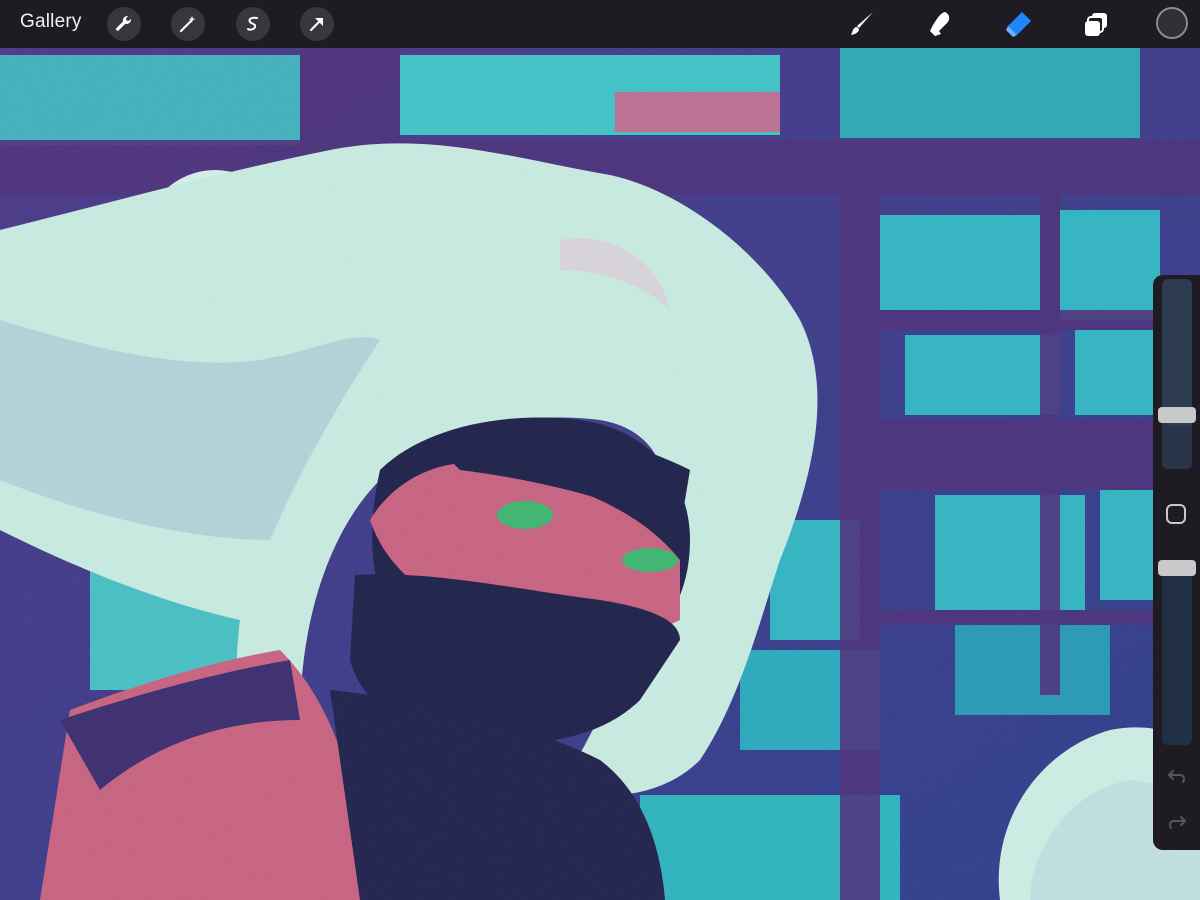 This screenshot has height=900, width=1200. What do you see at coordinates (1177, 776) in the screenshot?
I see `undo-icon` at bounding box center [1177, 776].